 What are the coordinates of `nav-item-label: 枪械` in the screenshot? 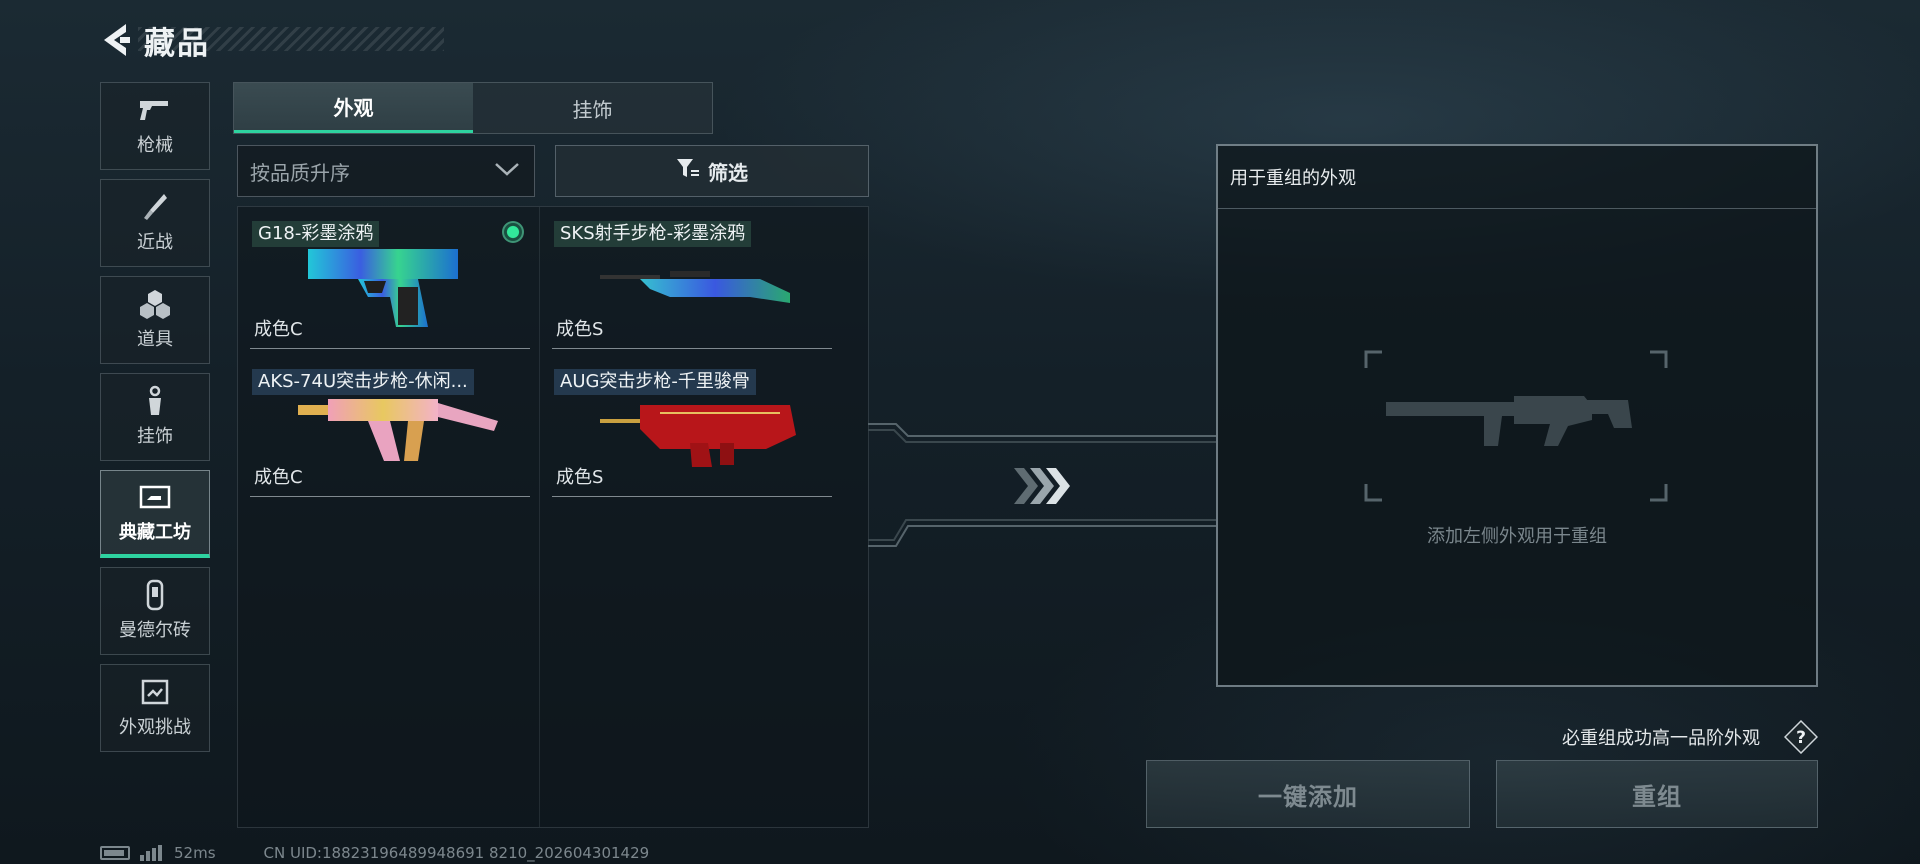 It's located at (155, 145).